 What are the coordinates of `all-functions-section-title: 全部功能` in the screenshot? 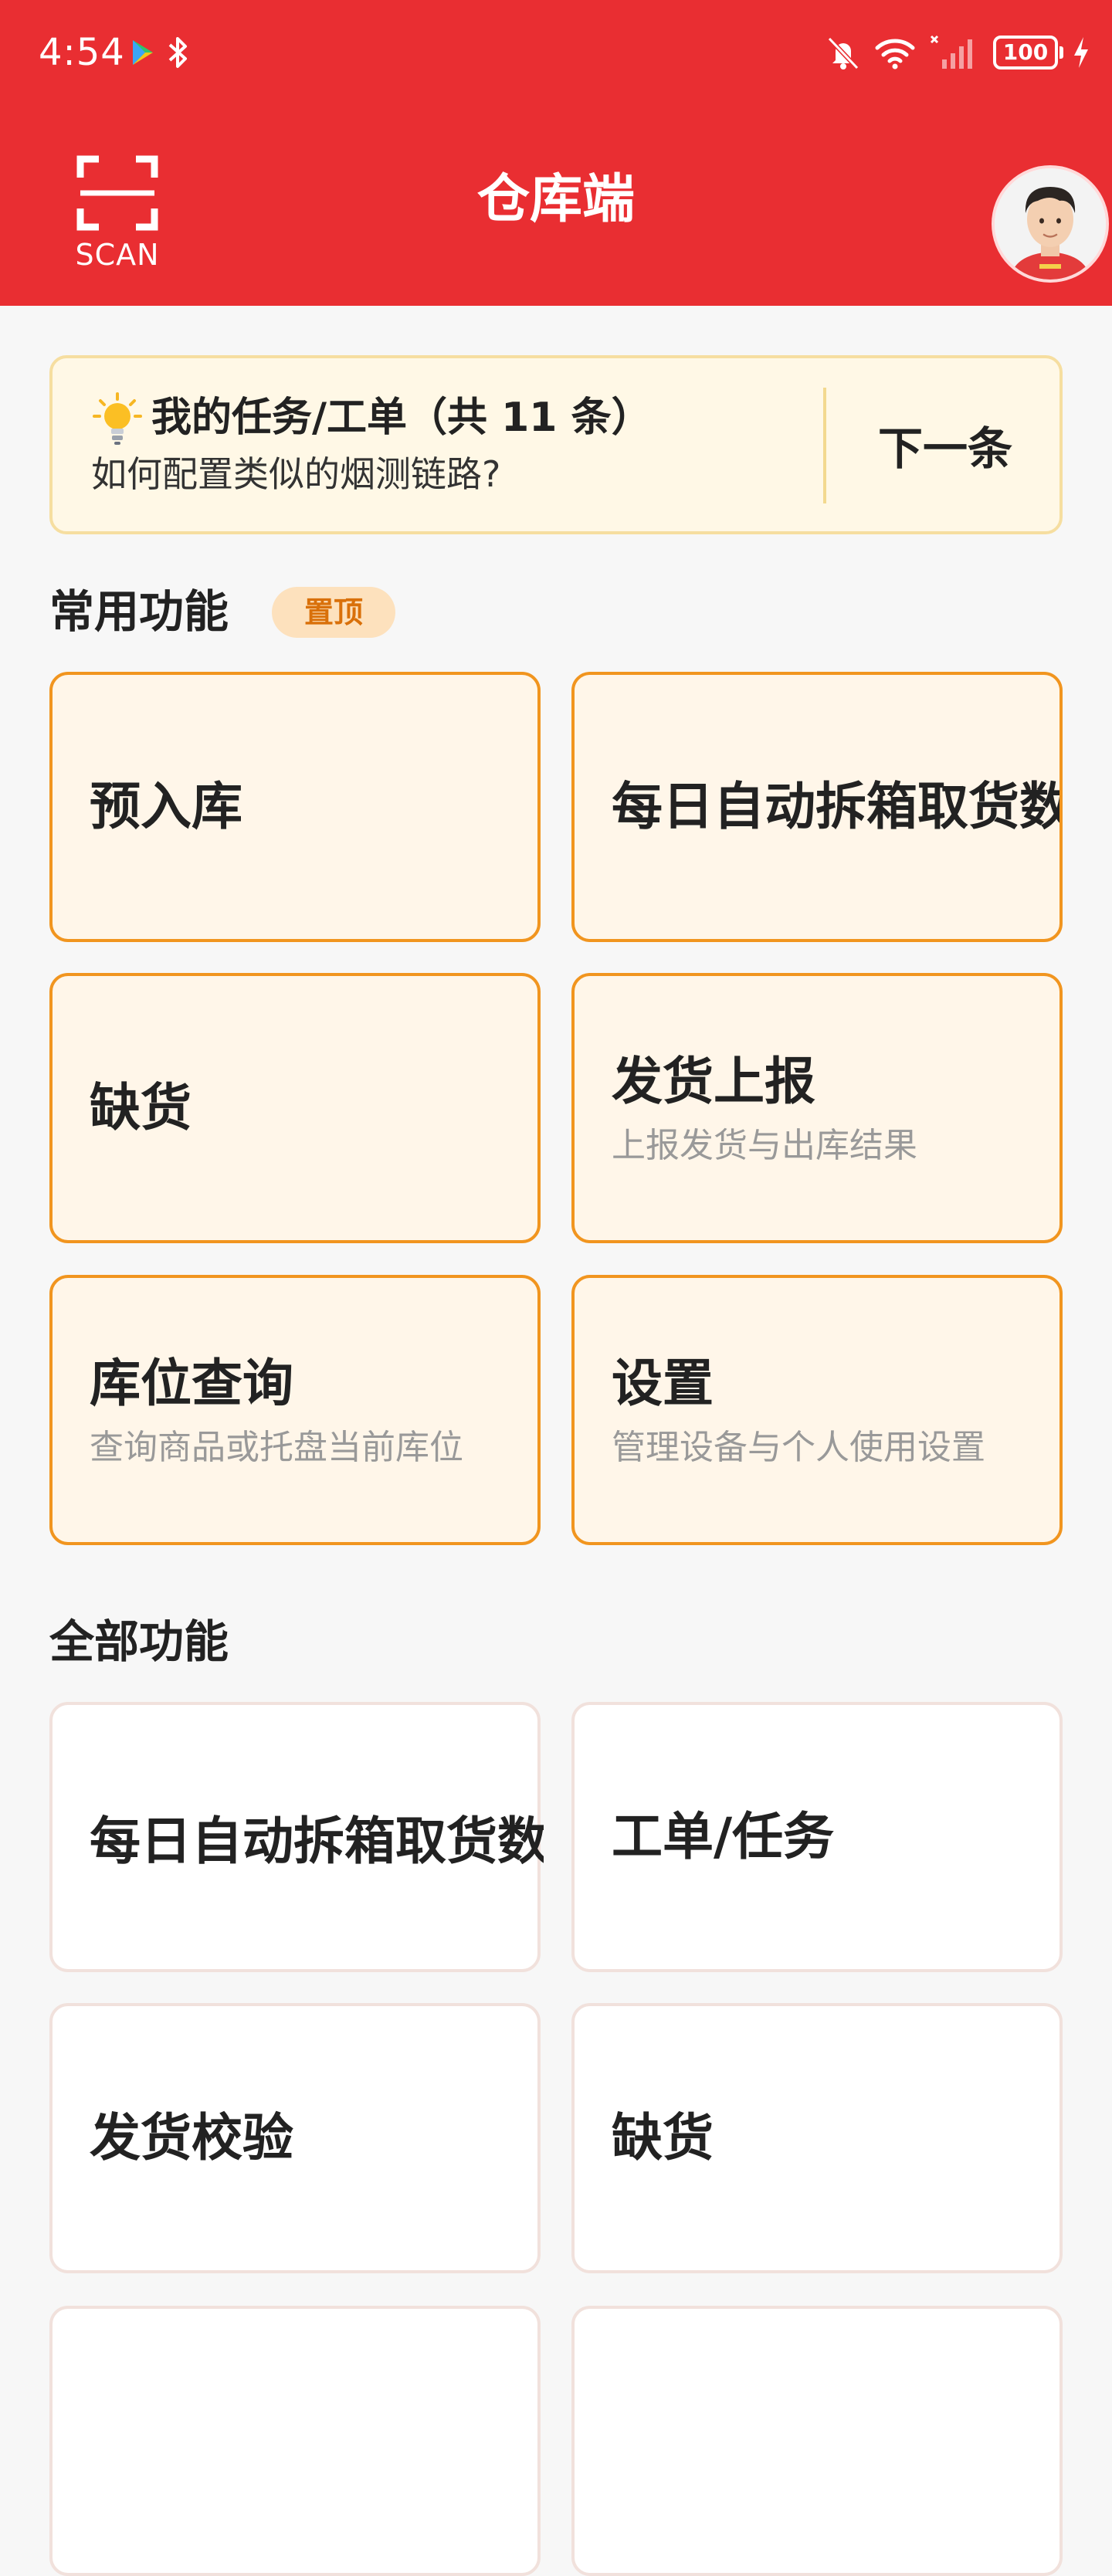 It's located at (139, 1641).